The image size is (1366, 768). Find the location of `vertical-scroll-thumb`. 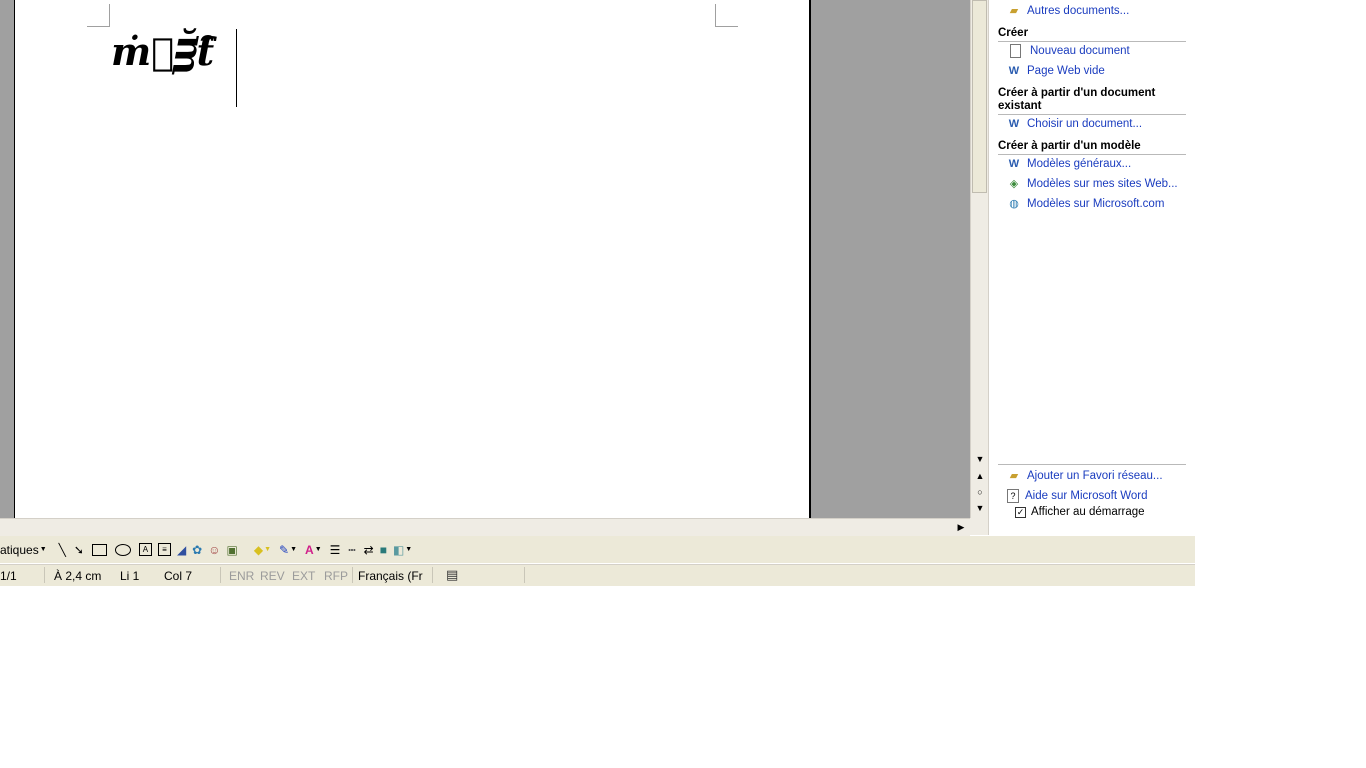

vertical-scroll-thumb is located at coordinates (979, 96).